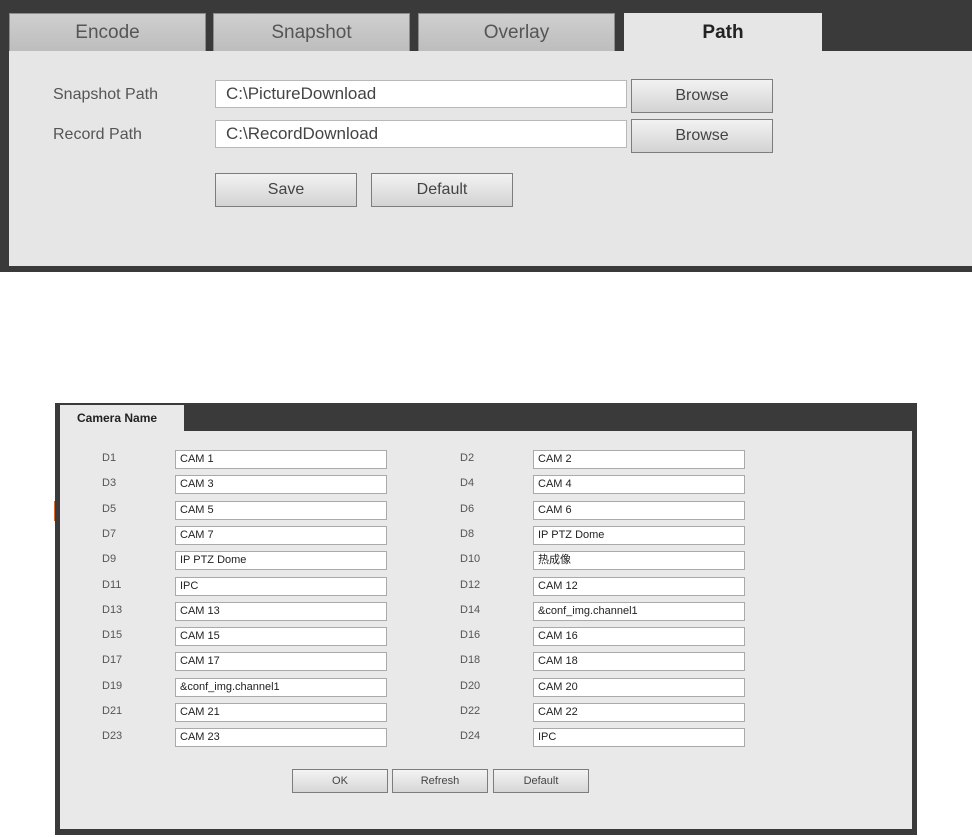 The height and width of the screenshot is (837, 972). Describe the element at coordinates (470, 559) in the screenshot. I see `camera-id-label: D10` at that location.